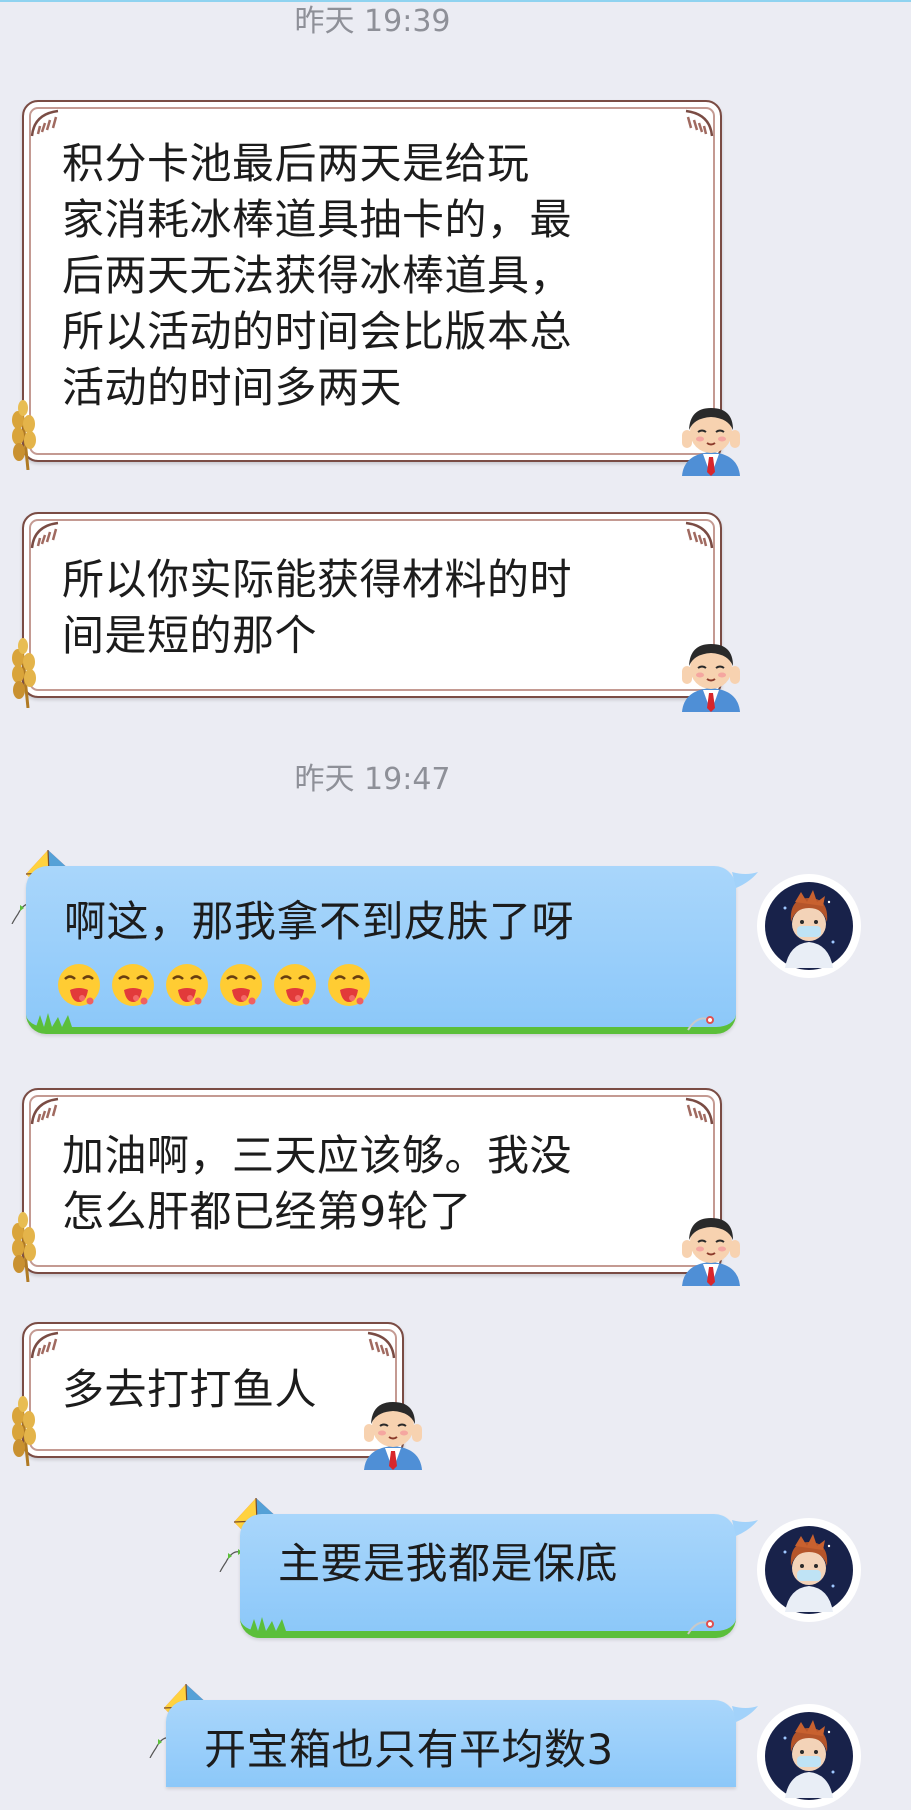  I want to click on message-text: 多去打打鱼人, so click(190, 1389).